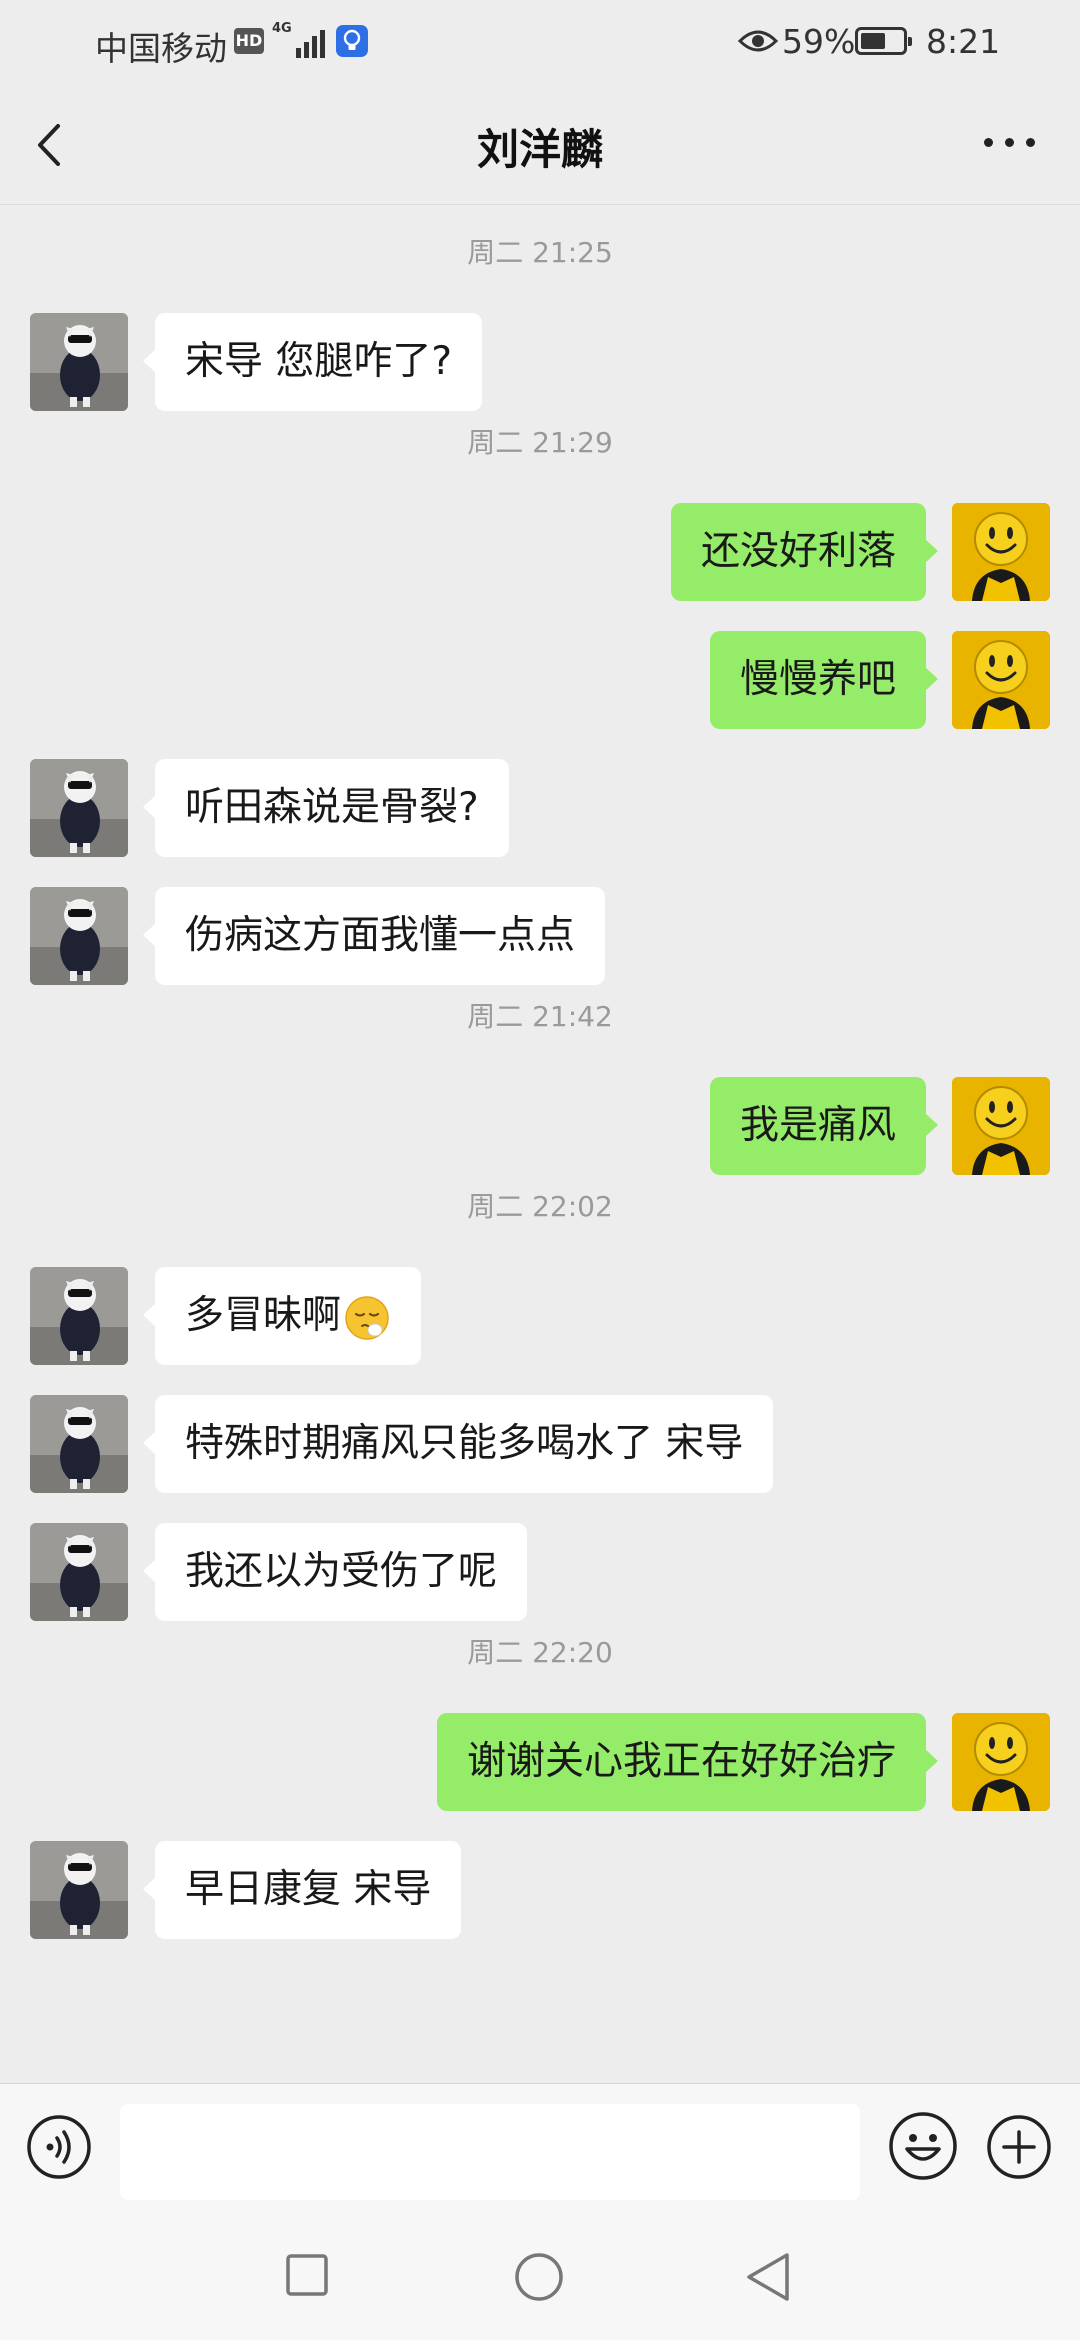  I want to click on sleepy-face-icon, so click(367, 1317).